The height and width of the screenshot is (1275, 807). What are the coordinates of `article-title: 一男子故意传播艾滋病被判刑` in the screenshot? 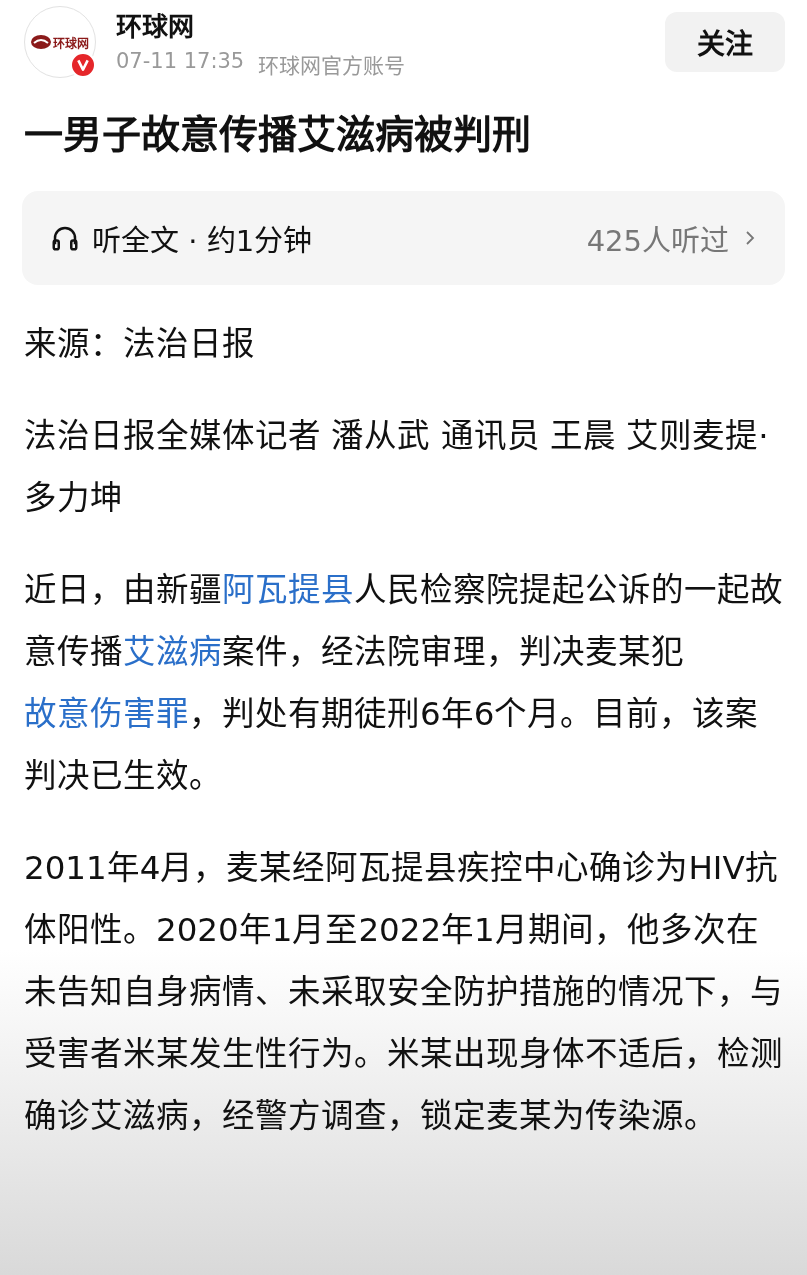 It's located at (278, 135).